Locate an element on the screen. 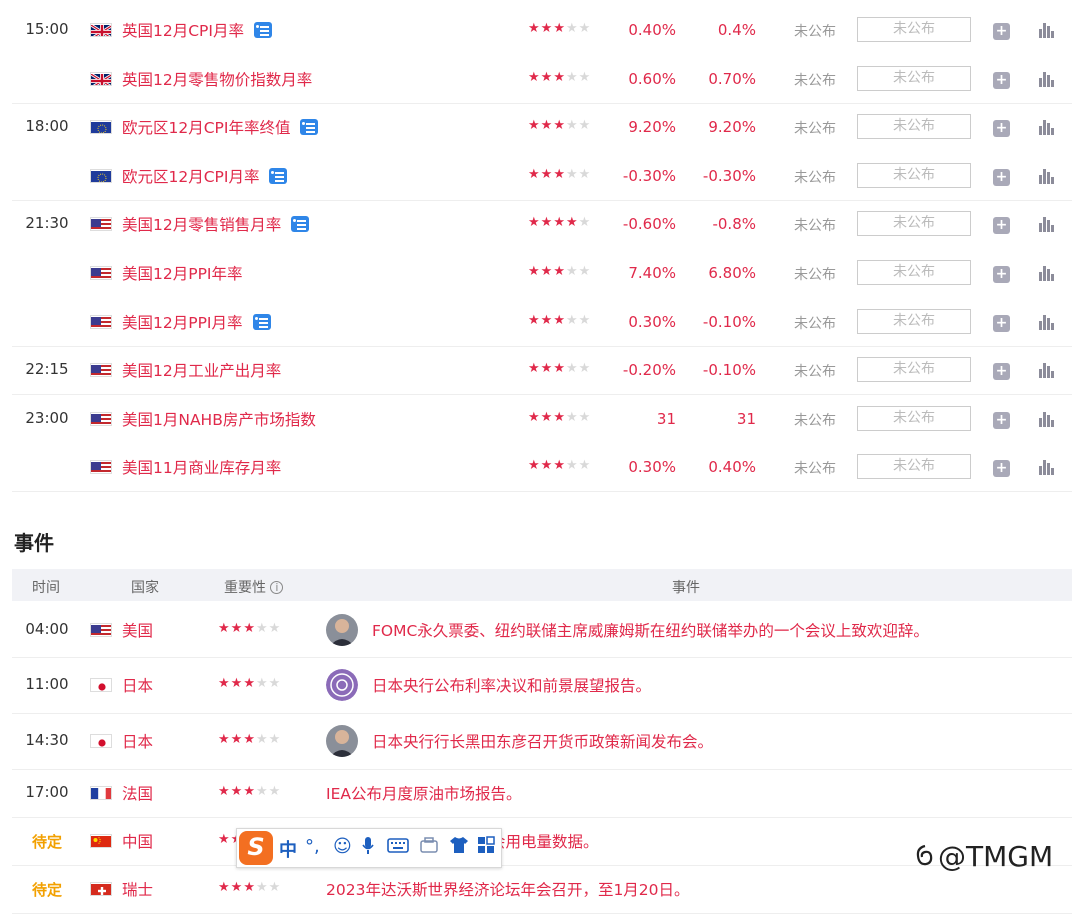  indicator-link: 美国12月PPI年率 is located at coordinates (182, 273).